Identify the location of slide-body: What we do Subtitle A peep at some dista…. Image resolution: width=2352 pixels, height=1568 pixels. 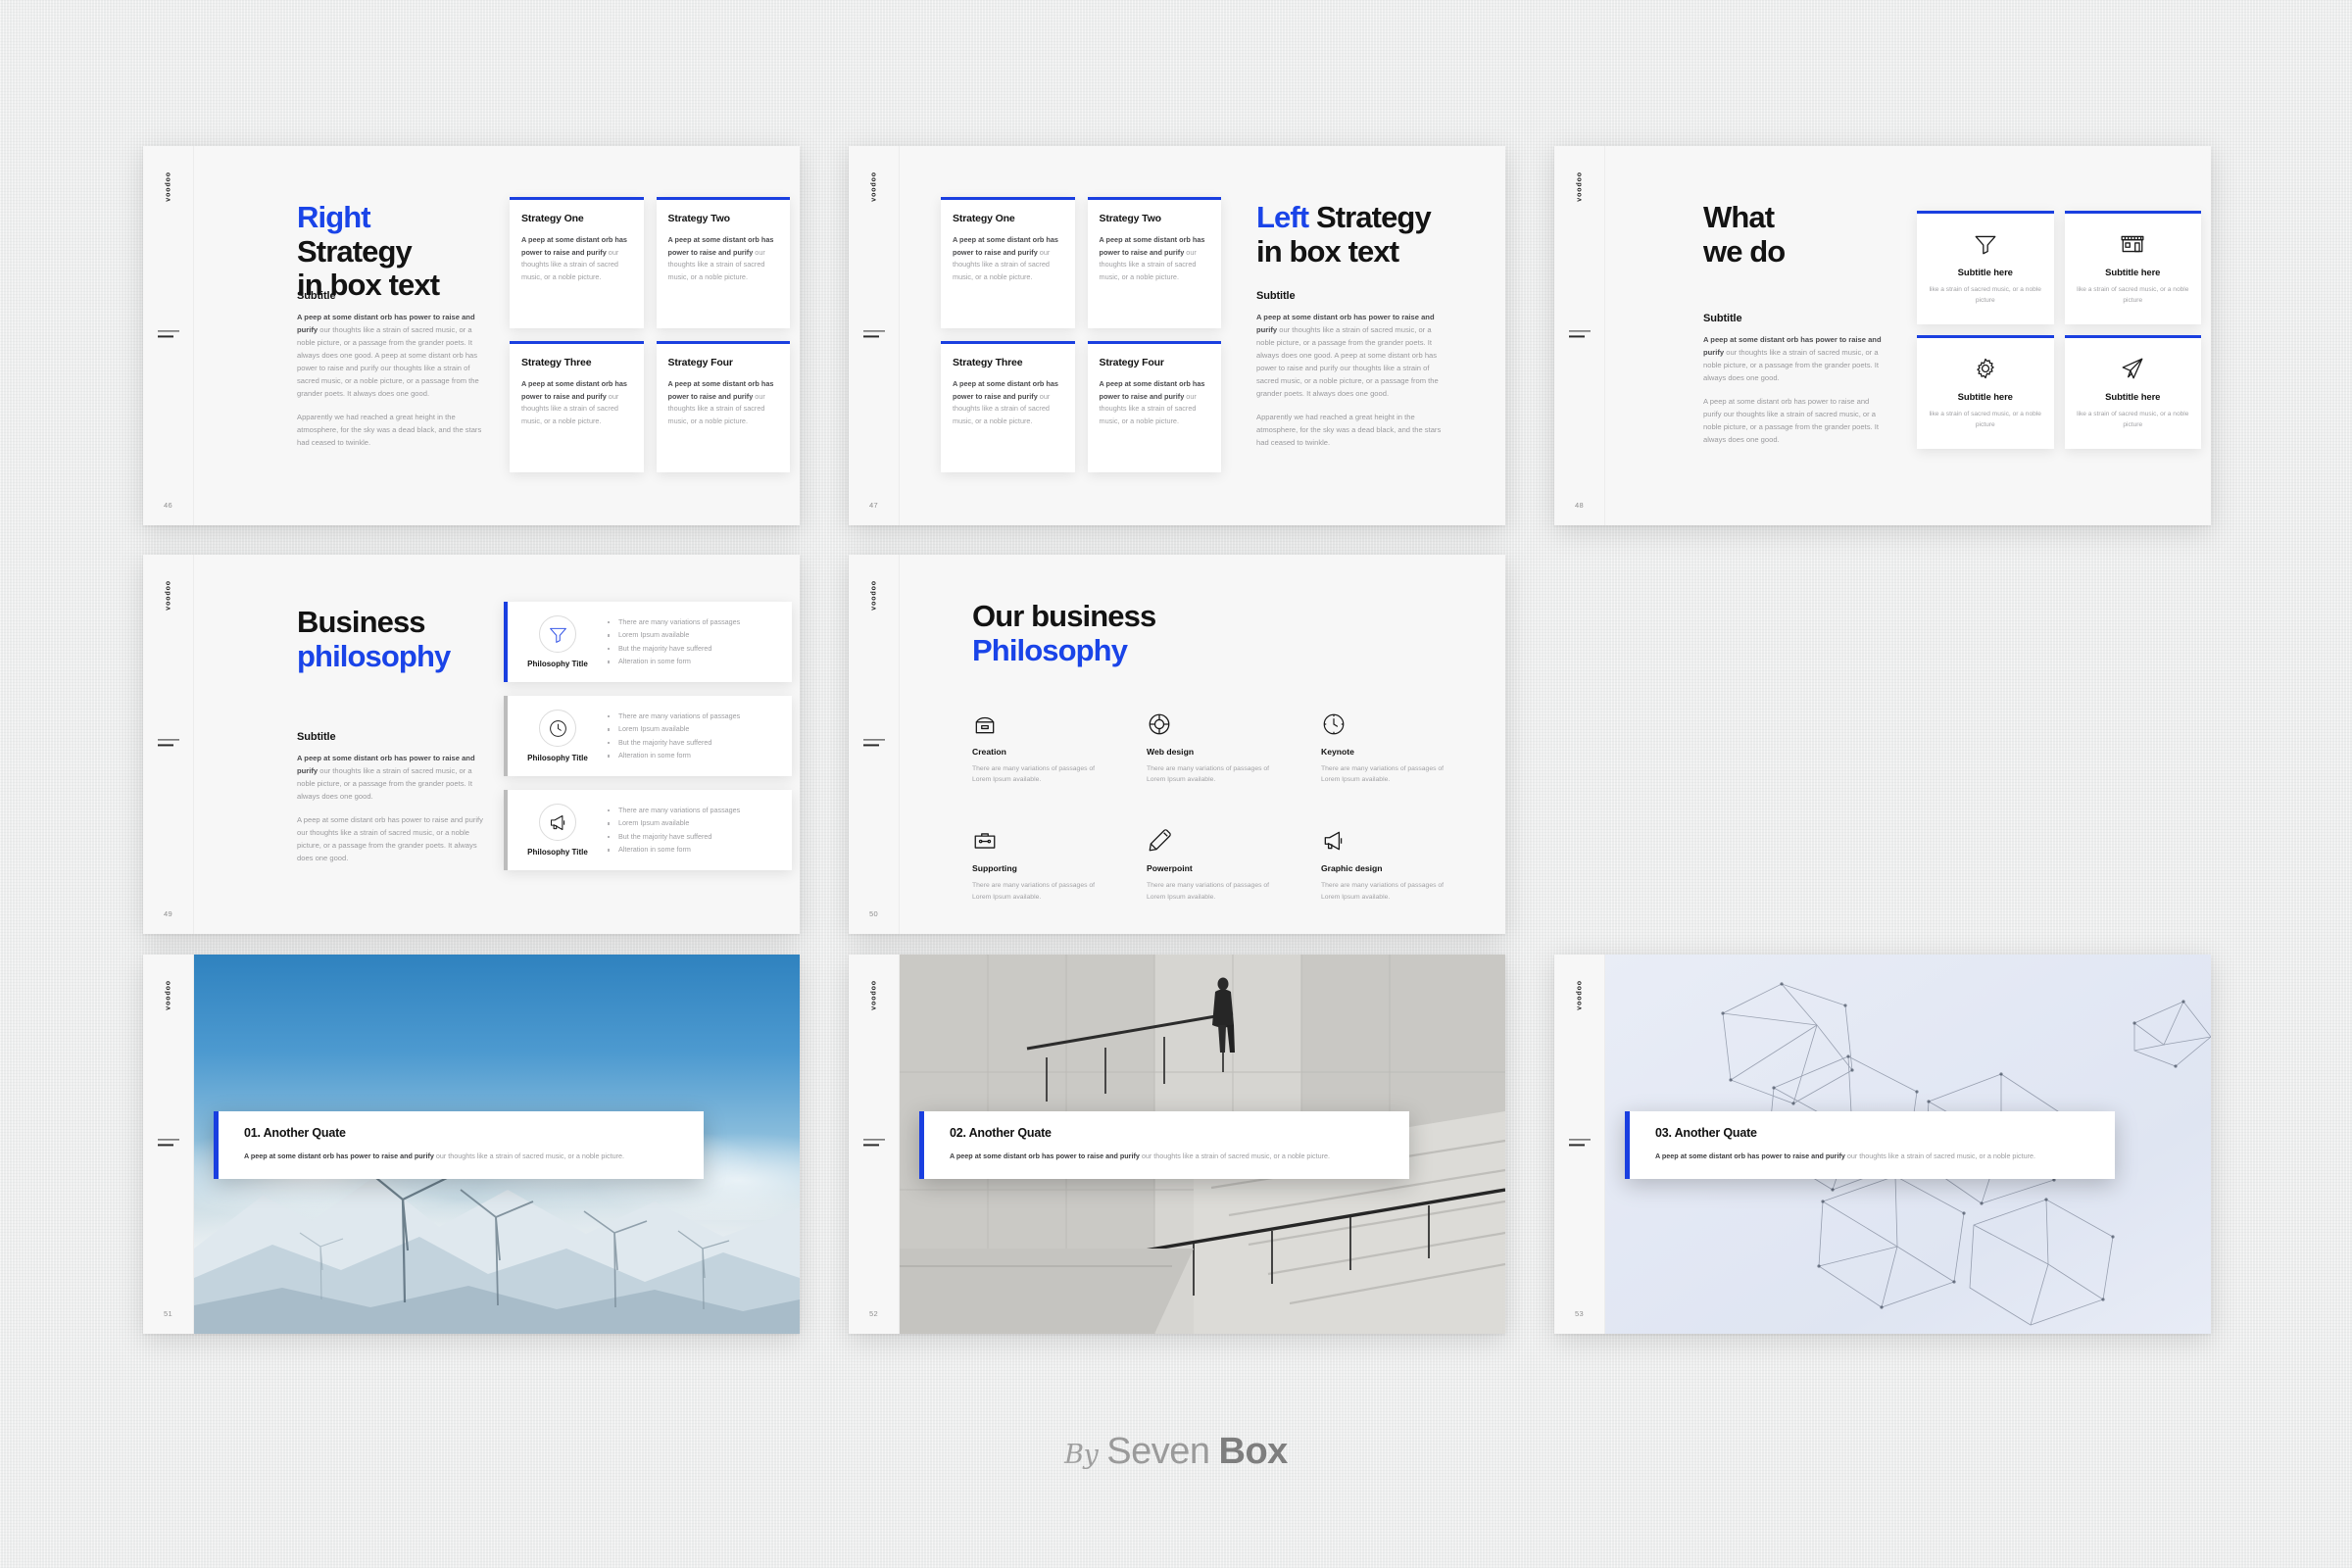
(1908, 335).